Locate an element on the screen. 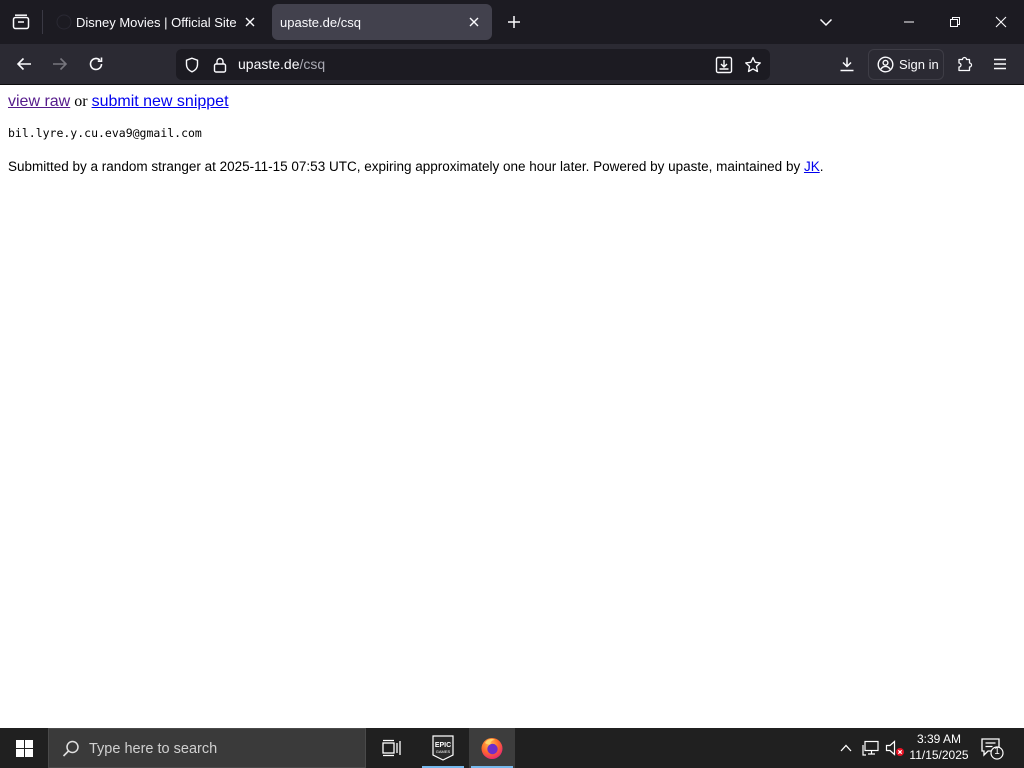 The image size is (1024, 768). star-icon is located at coordinates (753, 64).